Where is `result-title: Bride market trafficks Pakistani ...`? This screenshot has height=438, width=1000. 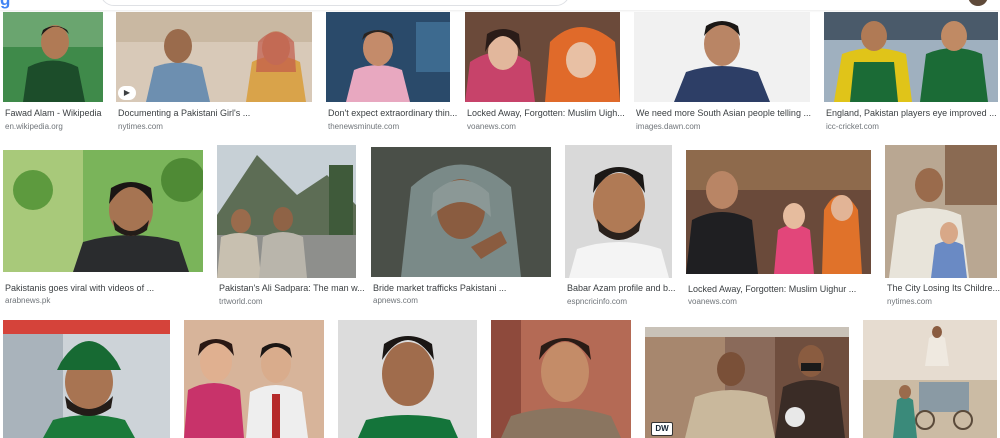
result-title: Bride market trafficks Pakistani ... is located at coordinates (468, 288).